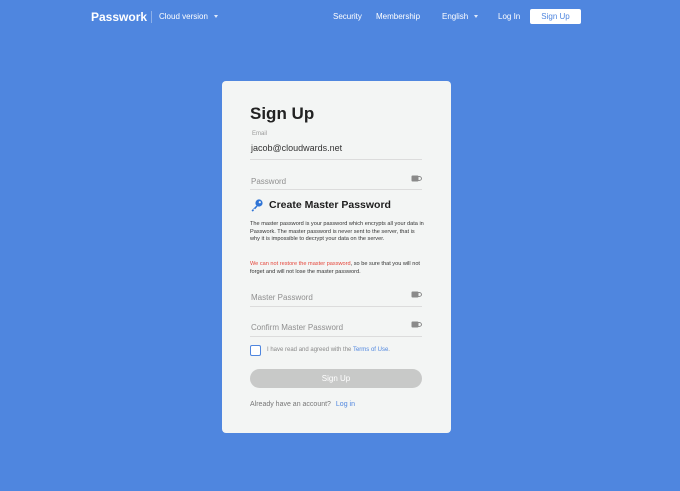 Image resolution: width=680 pixels, height=491 pixels. What do you see at coordinates (555, 16) in the screenshot?
I see `nav-signup-button: Sign Up` at bounding box center [555, 16].